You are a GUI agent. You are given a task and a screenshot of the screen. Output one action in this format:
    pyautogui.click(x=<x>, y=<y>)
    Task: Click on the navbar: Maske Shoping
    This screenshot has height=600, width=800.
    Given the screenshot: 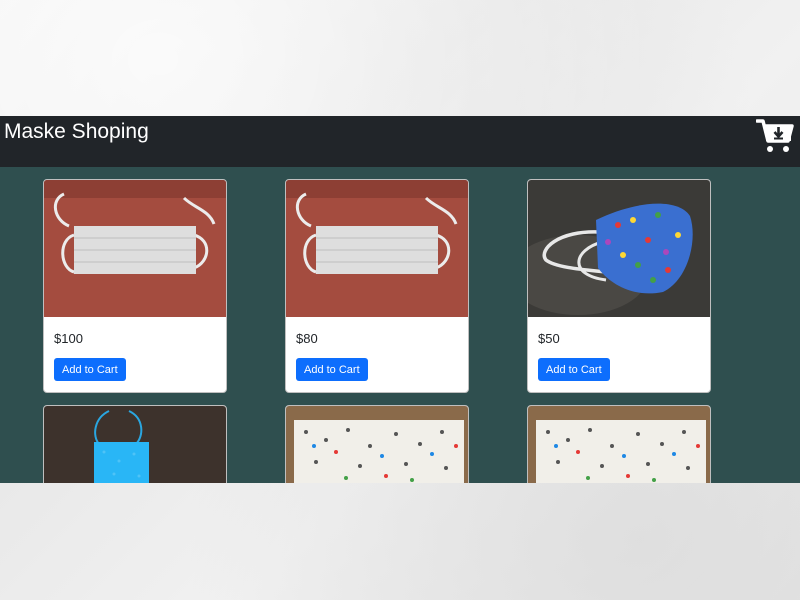 What is the action you would take?
    pyautogui.click(x=400, y=141)
    